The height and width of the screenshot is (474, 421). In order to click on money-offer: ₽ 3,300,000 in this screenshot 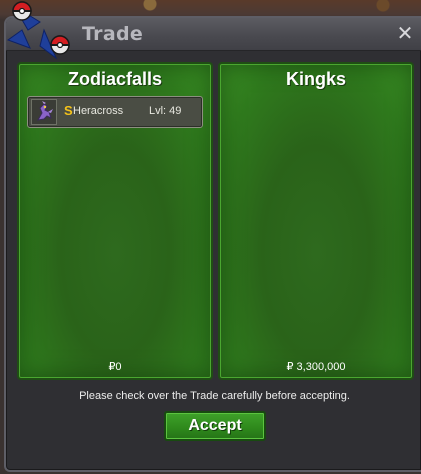, I will do `click(316, 367)`.